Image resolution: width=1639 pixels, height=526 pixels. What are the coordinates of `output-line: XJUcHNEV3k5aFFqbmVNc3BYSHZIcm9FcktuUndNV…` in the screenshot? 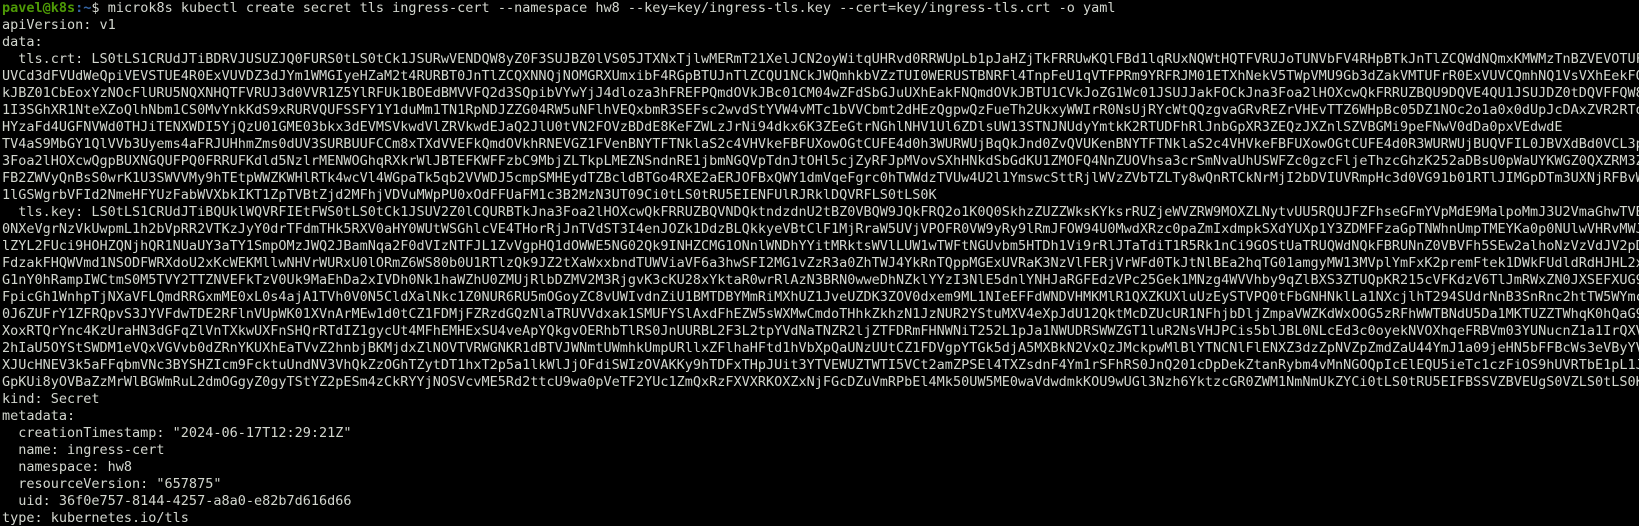 It's located at (820, 365).